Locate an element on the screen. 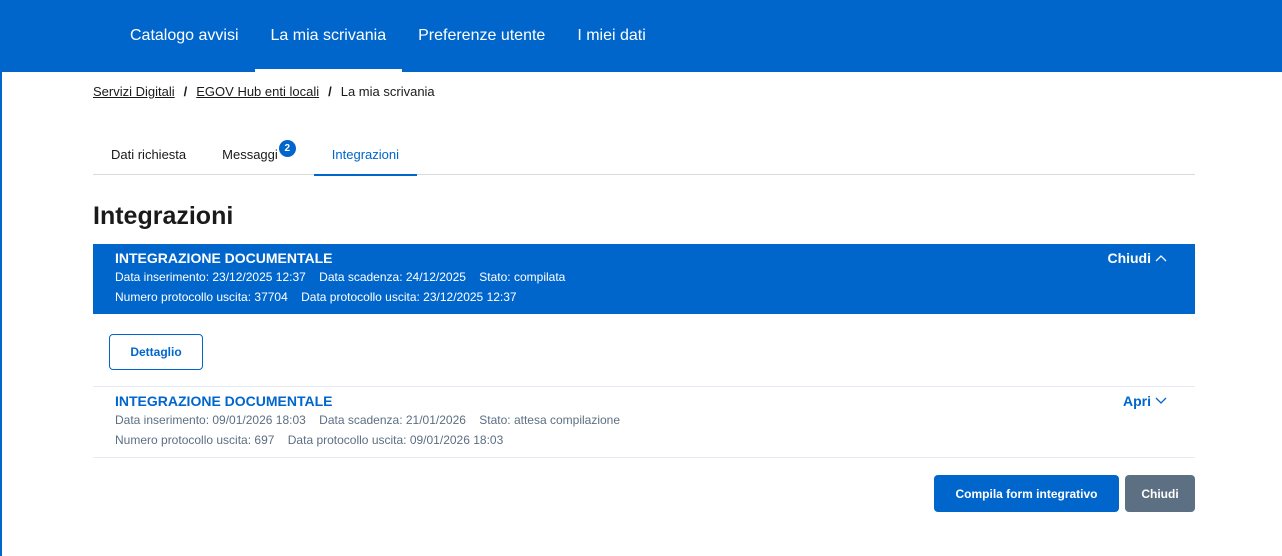 This screenshot has height=556, width=1282. breadcrumb-current: La mia scrivania is located at coordinates (387, 91).